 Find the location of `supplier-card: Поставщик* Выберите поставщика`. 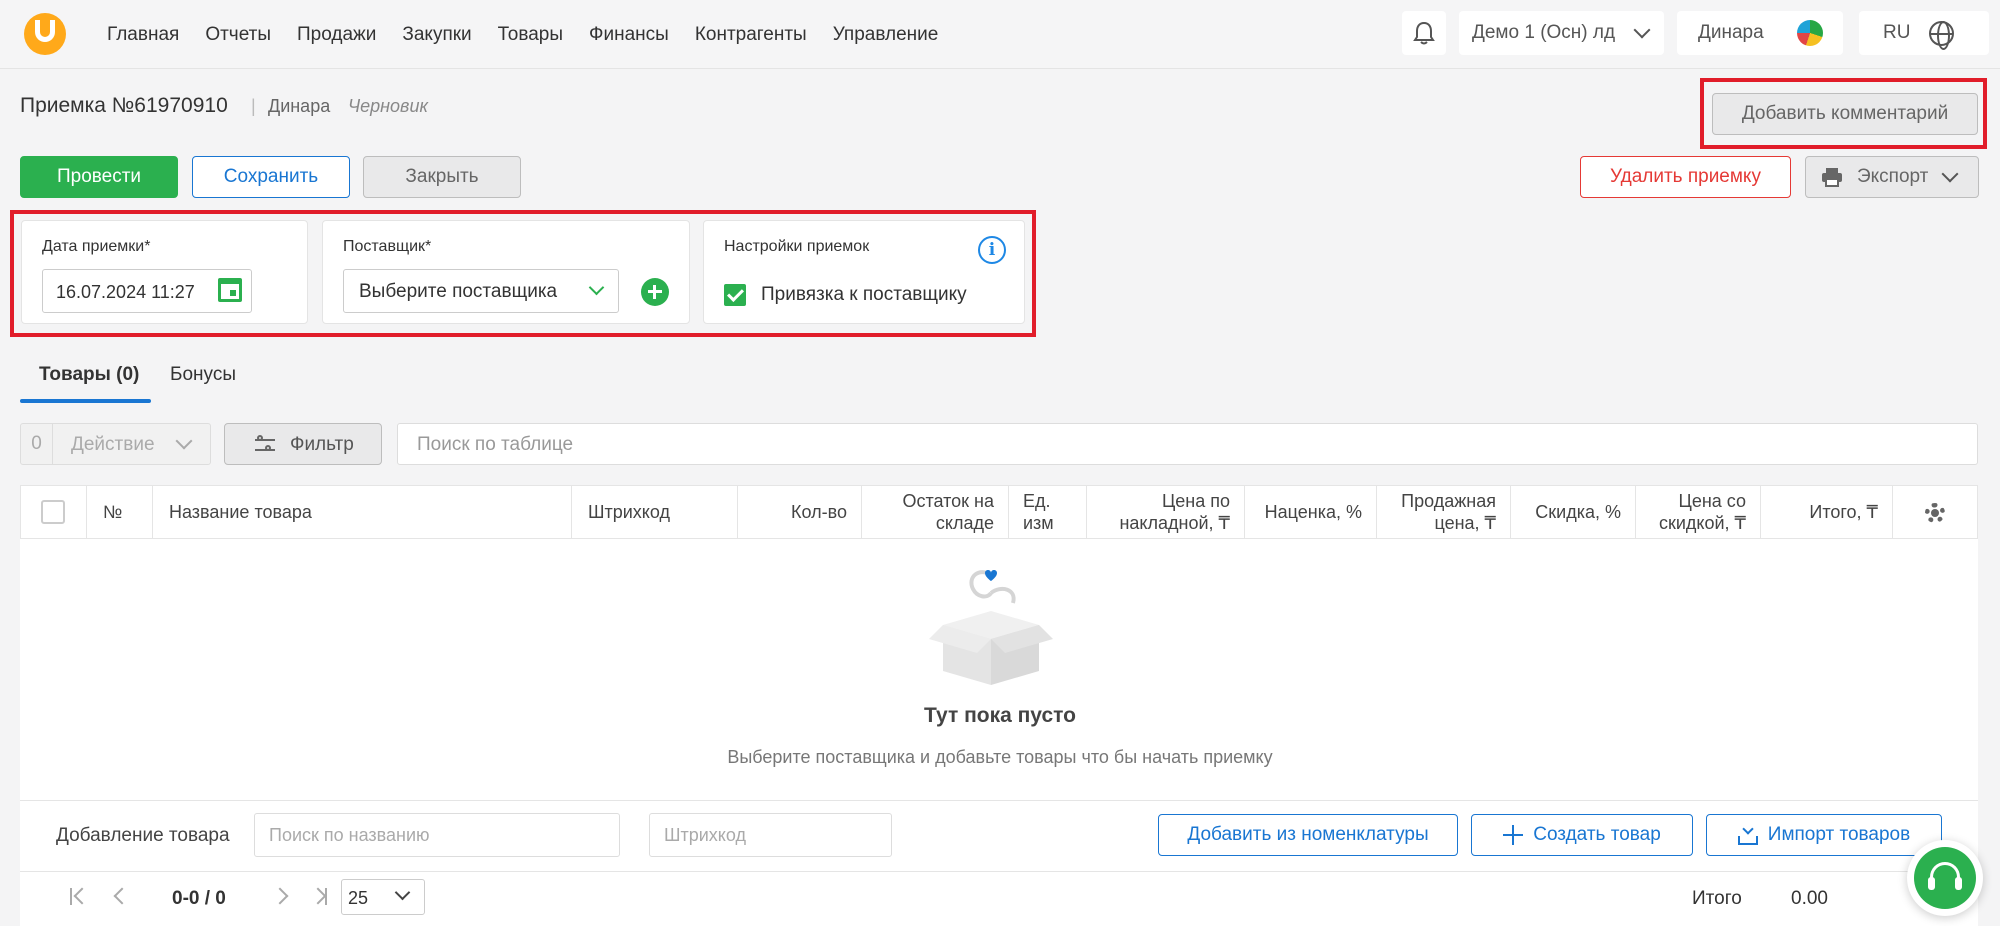

supplier-card: Поставщик* Выберите поставщика is located at coordinates (506, 272).